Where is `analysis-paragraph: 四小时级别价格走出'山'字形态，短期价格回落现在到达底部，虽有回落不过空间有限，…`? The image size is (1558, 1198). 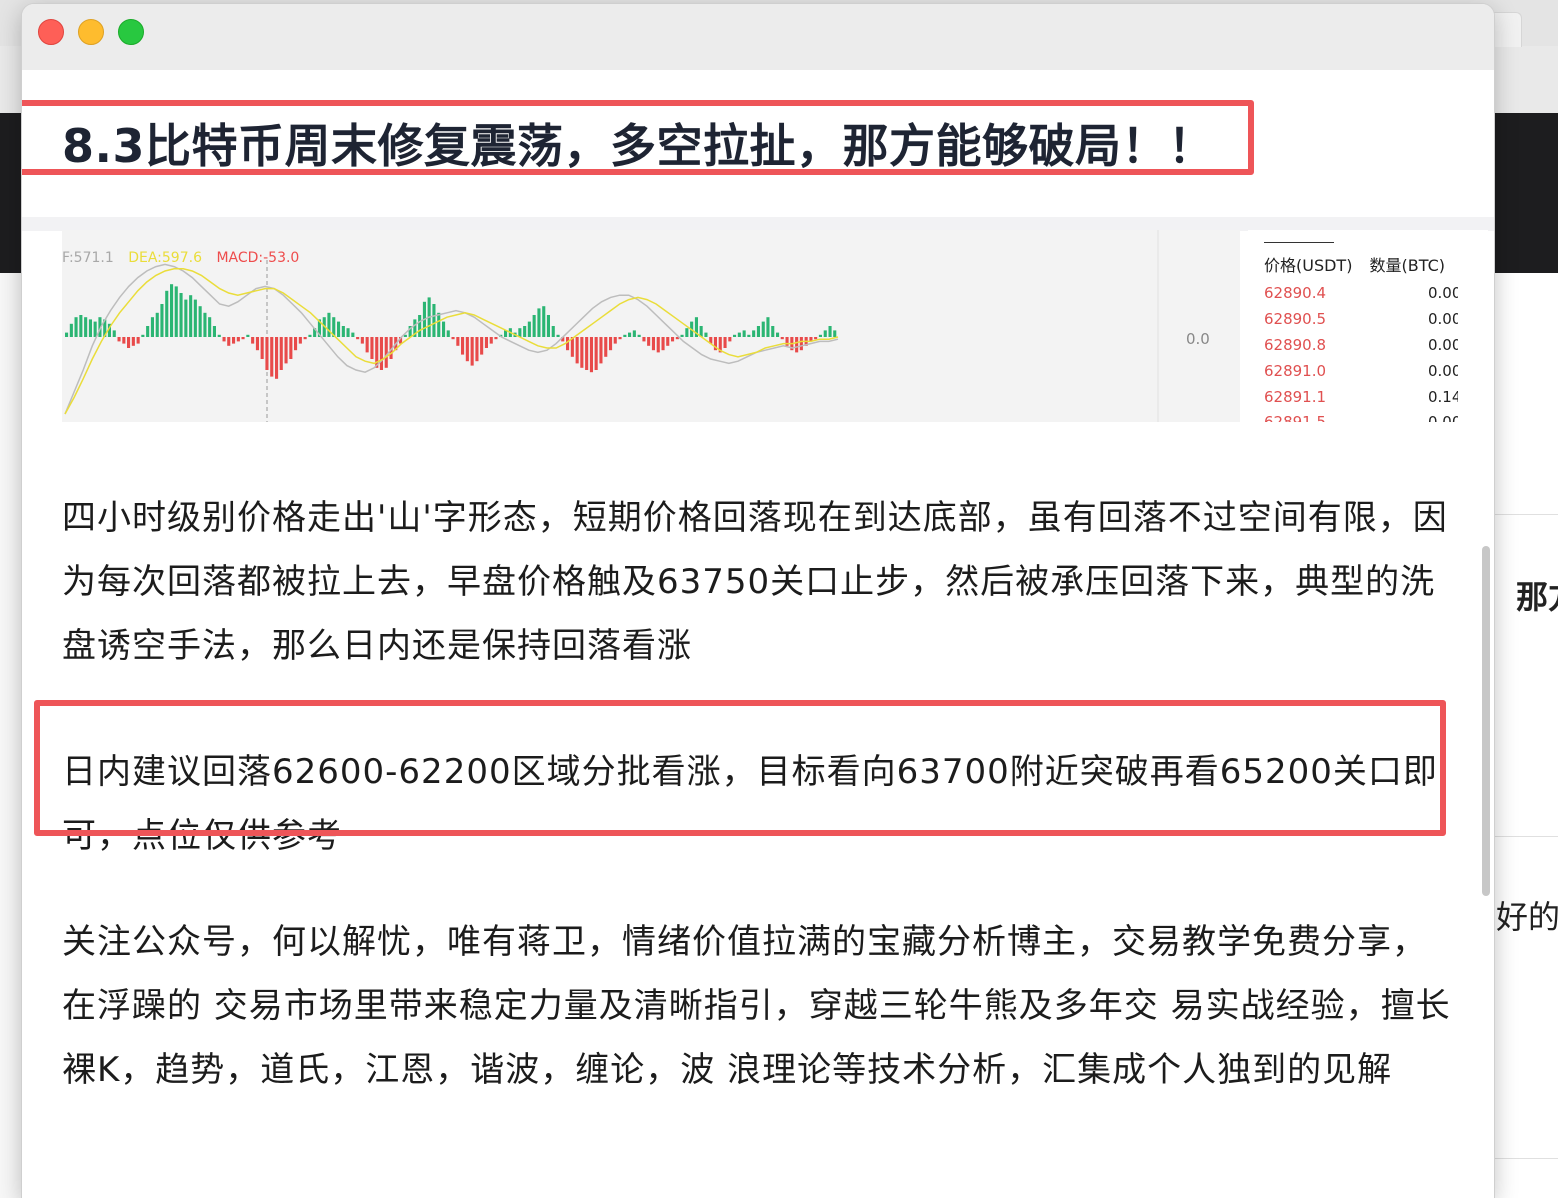
analysis-paragraph: 四小时级别价格走出'山'字形态，短期价格回落现在到达底部，虽有回落不过空间有限，… is located at coordinates (755, 582).